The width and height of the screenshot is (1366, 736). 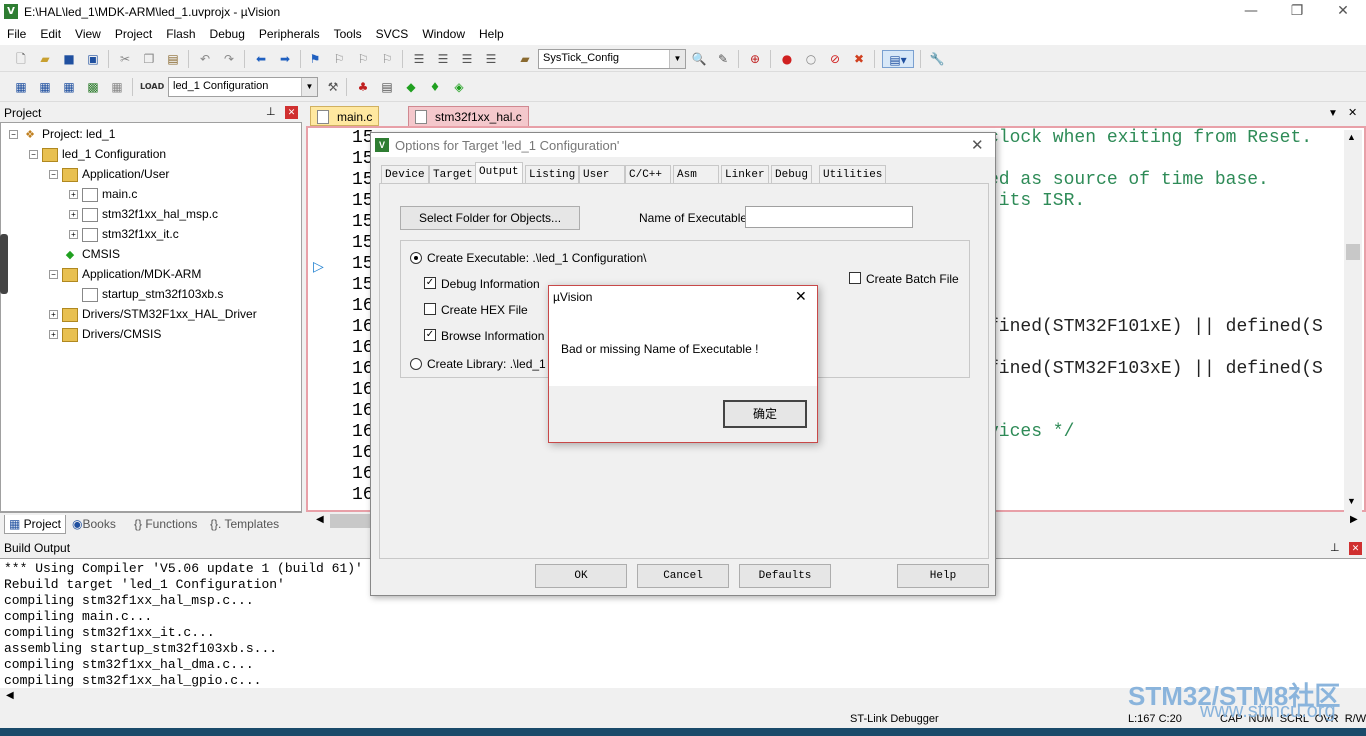 What do you see at coordinates (1354, 519) in the screenshot?
I see `scroll-right-icon: ▶` at bounding box center [1354, 519].